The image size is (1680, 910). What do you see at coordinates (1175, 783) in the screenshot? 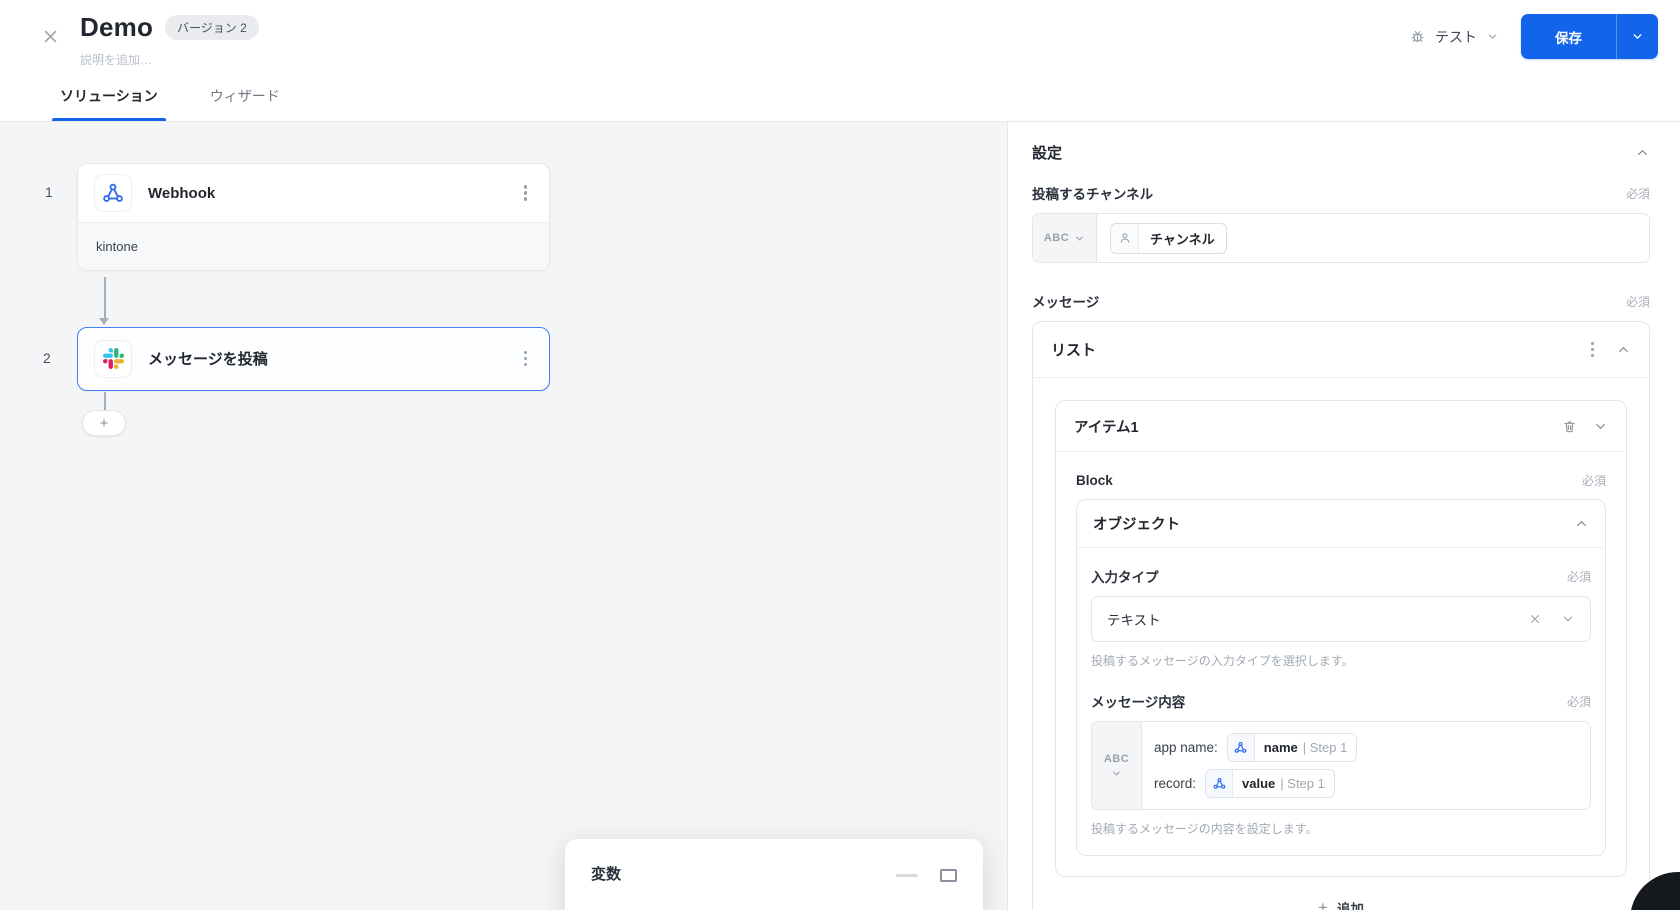
I see `content-line-prefix: record:` at bounding box center [1175, 783].